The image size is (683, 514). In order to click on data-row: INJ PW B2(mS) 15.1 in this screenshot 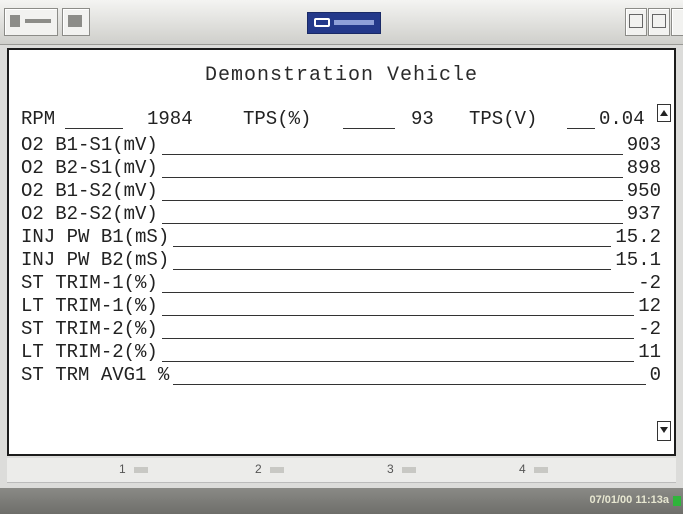, I will do `click(341, 261)`.